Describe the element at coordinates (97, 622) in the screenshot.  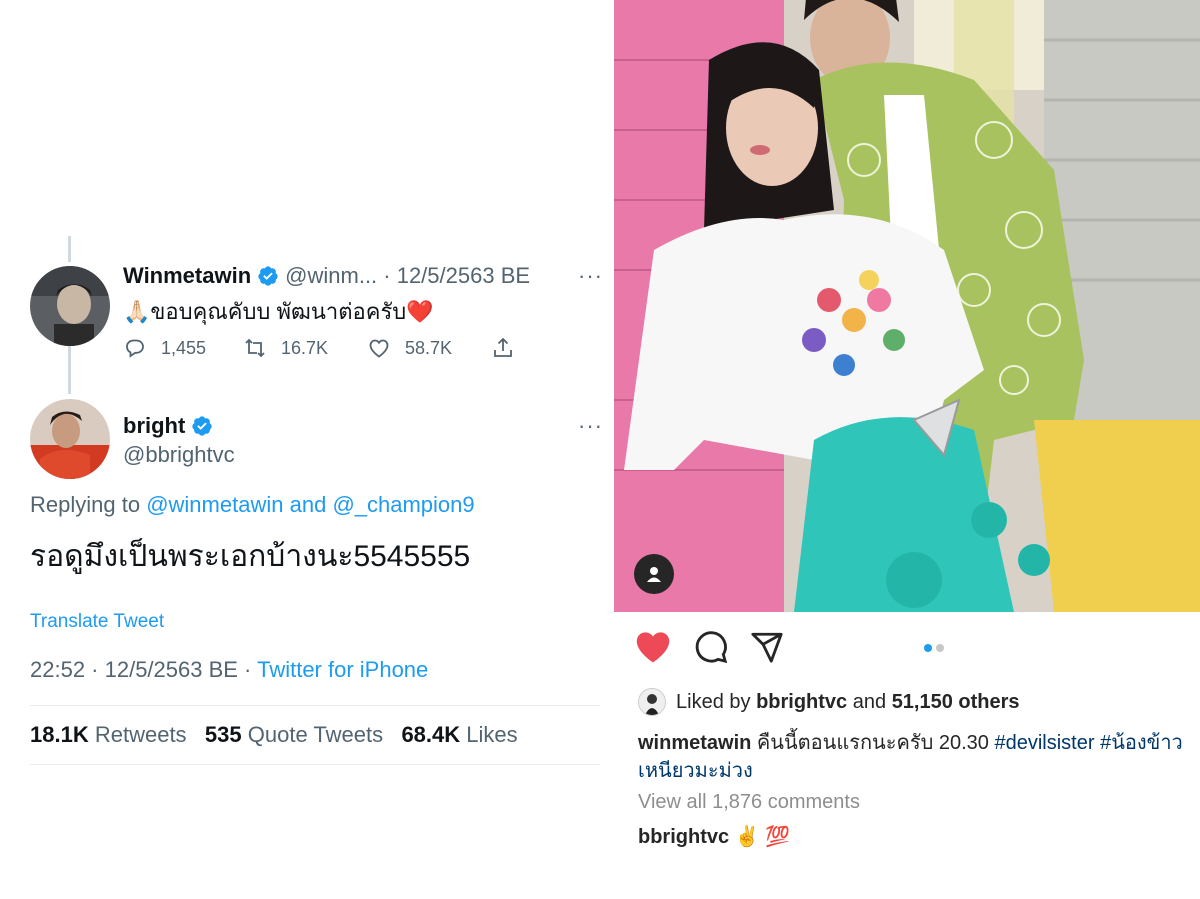
I see `translate-tweet-link: Translate Tweet` at that location.